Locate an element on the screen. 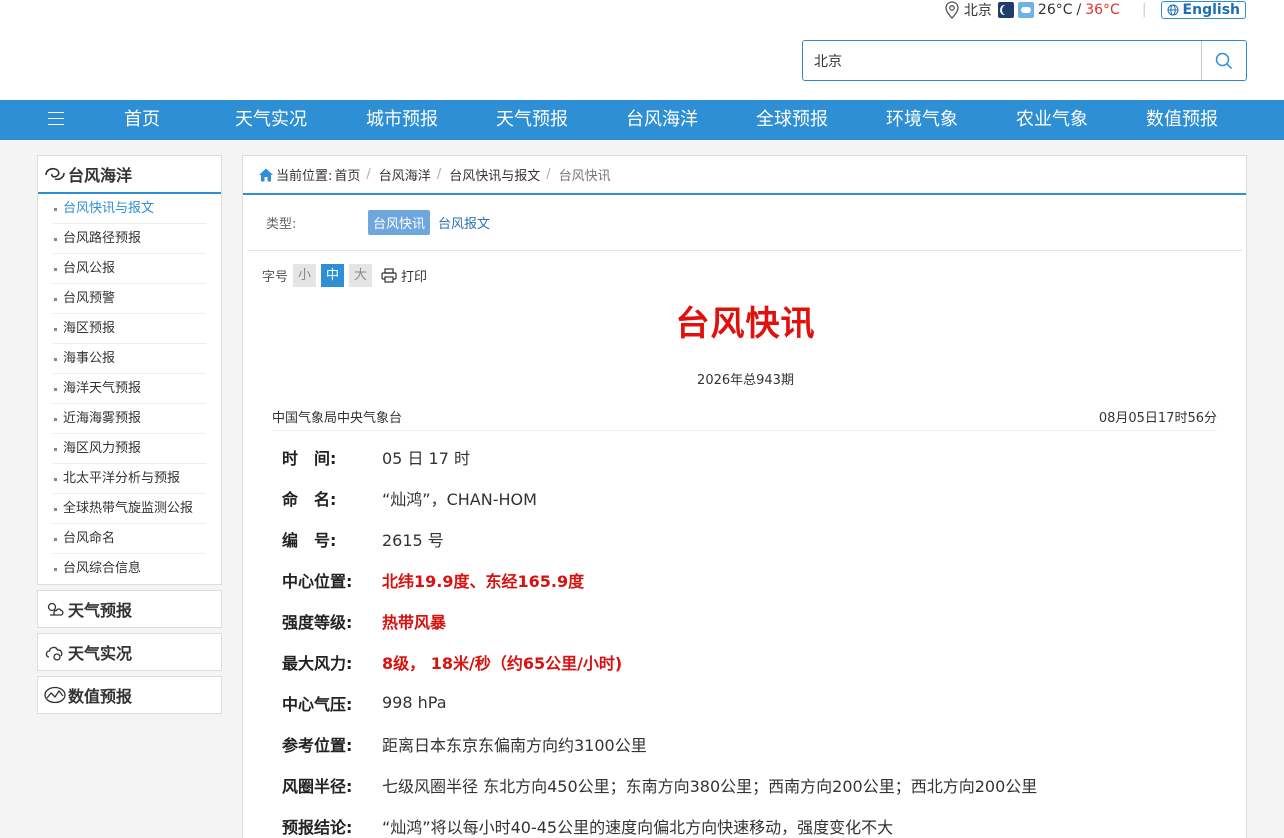 The height and width of the screenshot is (838, 1284). detail-label: 编 号: is located at coordinates (309, 540).